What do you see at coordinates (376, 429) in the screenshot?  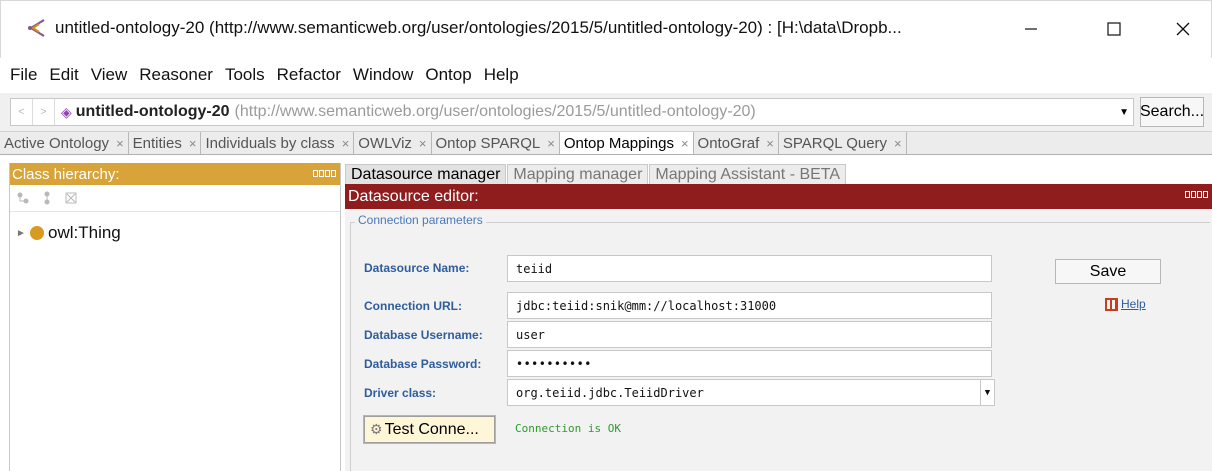 I see `link-icon: ⚙` at bounding box center [376, 429].